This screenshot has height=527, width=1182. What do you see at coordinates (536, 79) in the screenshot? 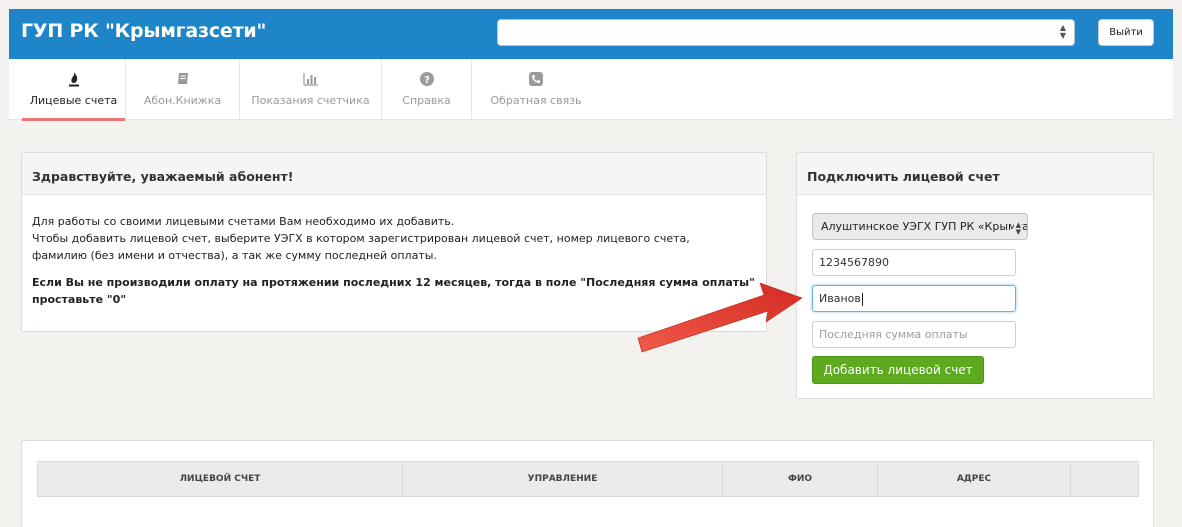
I see `phone-icon` at bounding box center [536, 79].